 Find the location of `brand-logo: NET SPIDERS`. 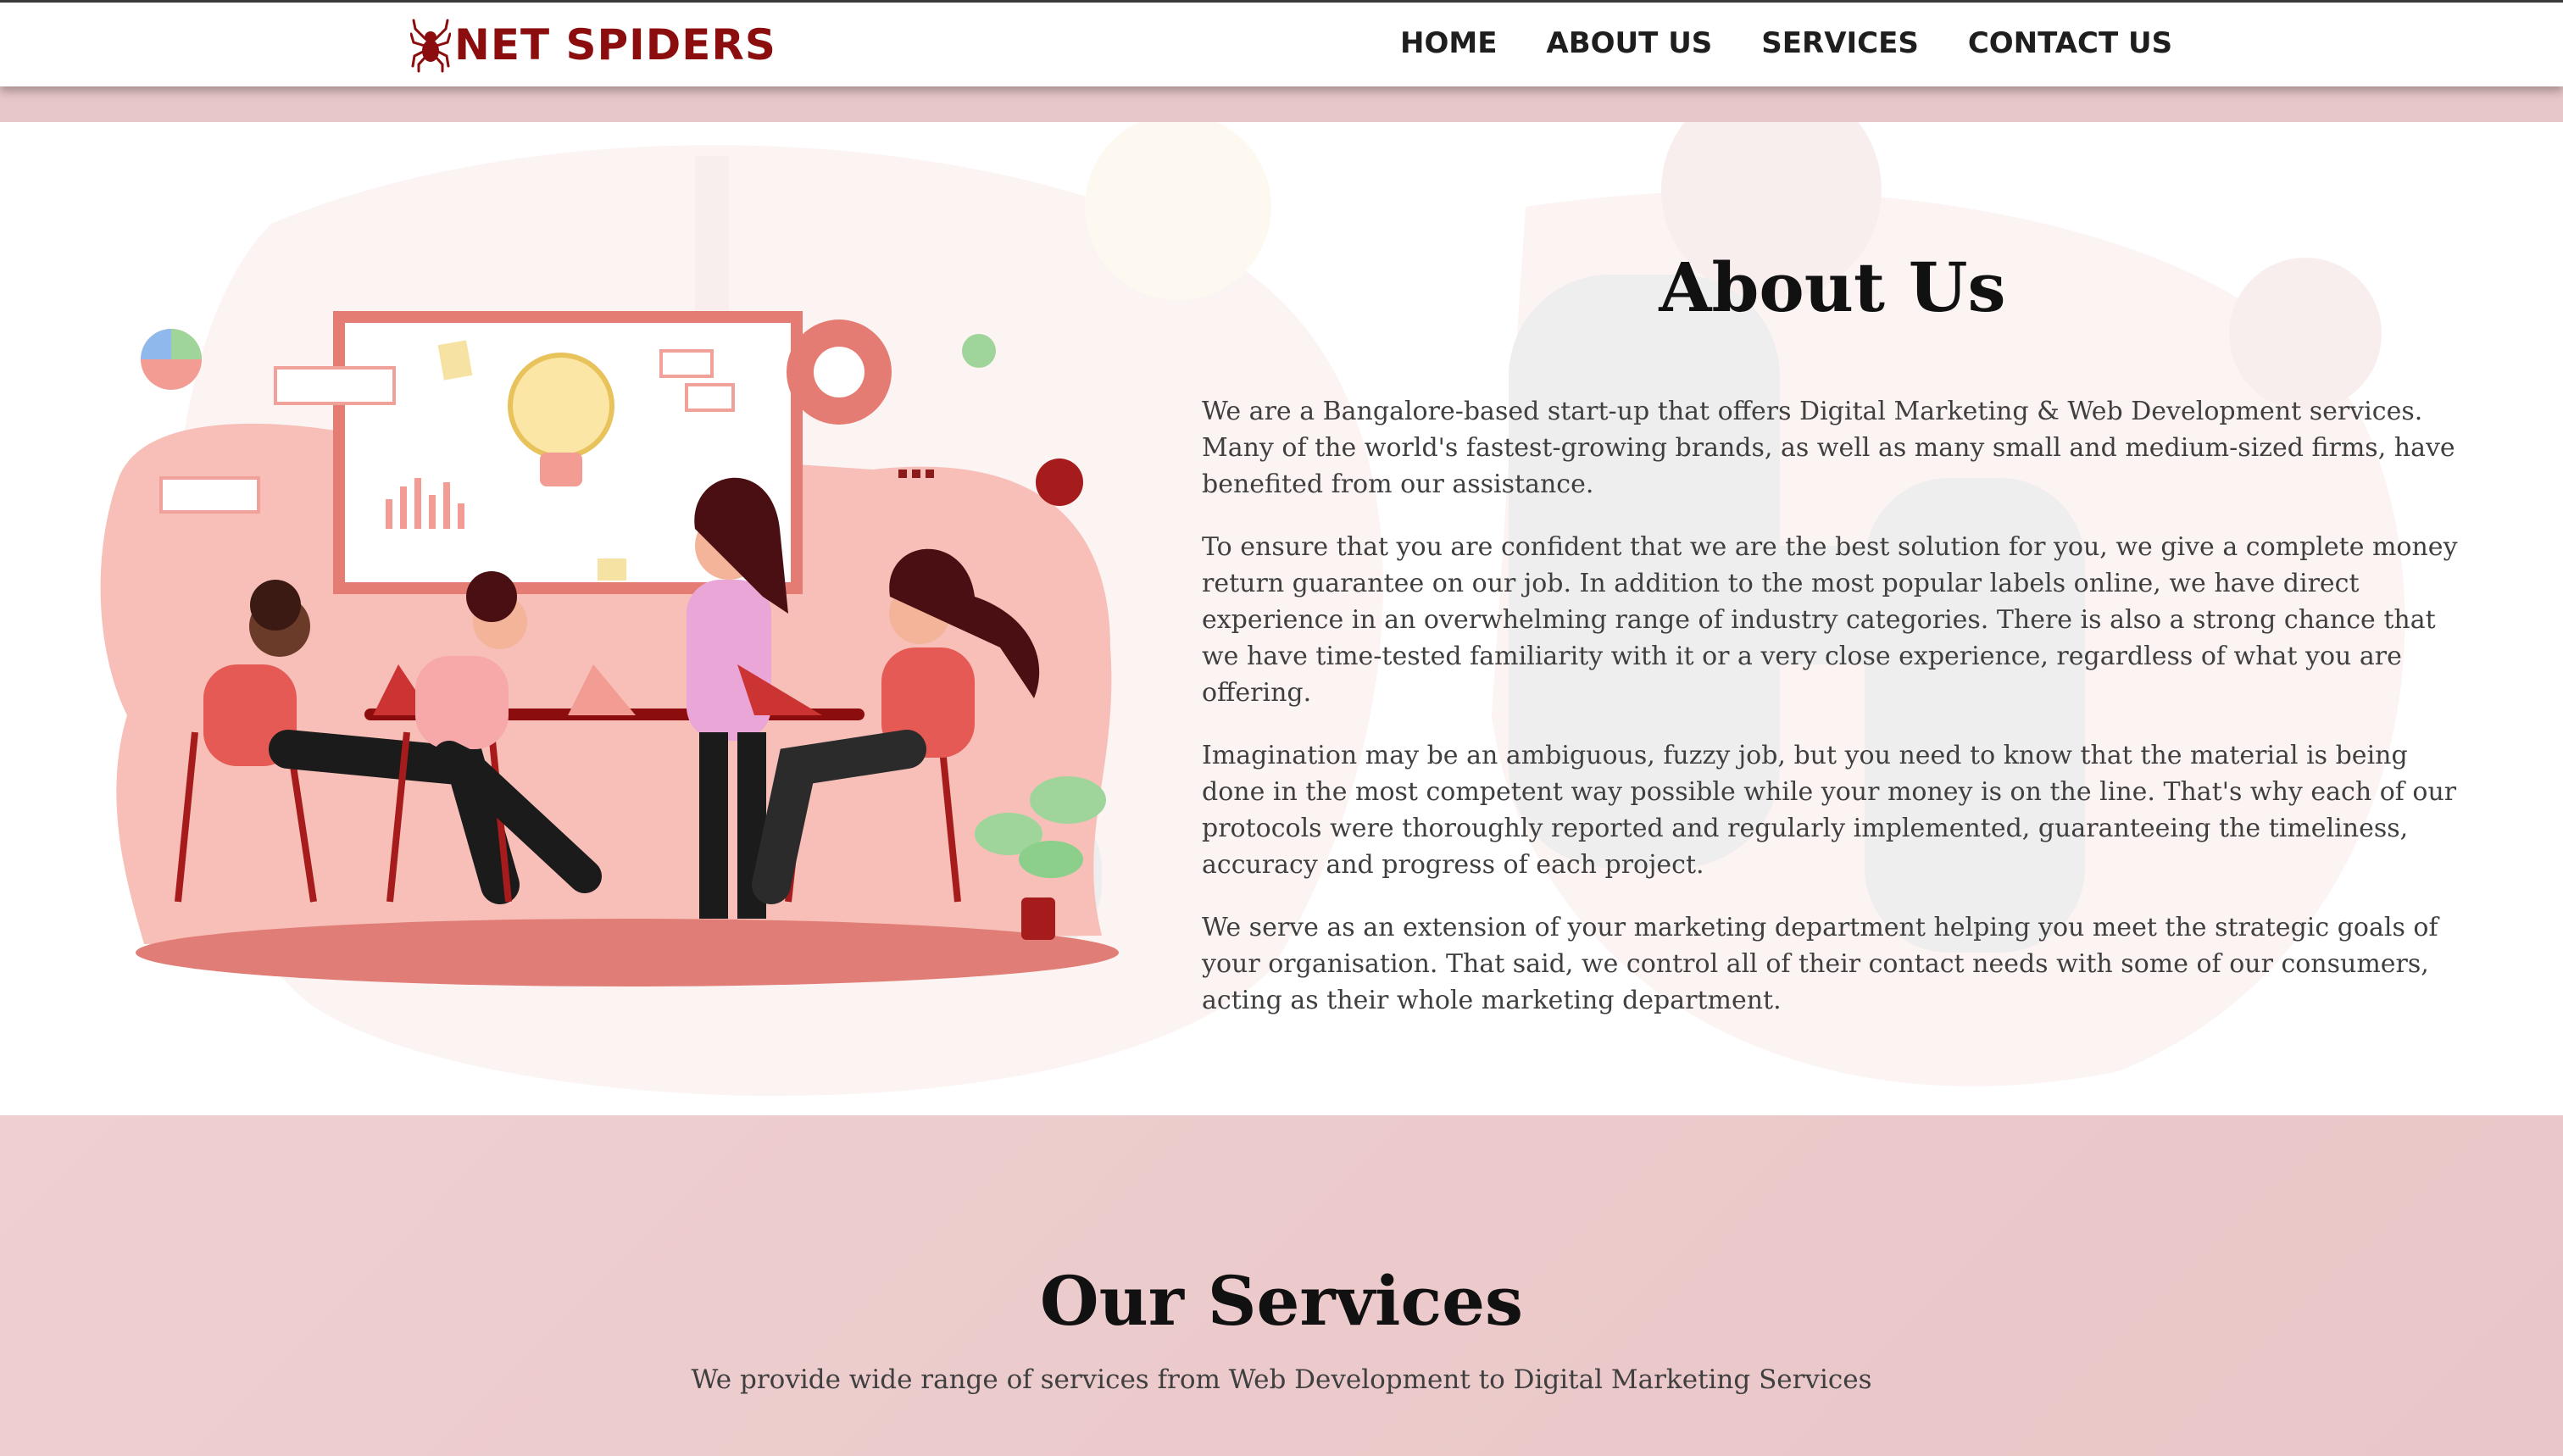

brand-logo: NET SPIDERS is located at coordinates (593, 45).